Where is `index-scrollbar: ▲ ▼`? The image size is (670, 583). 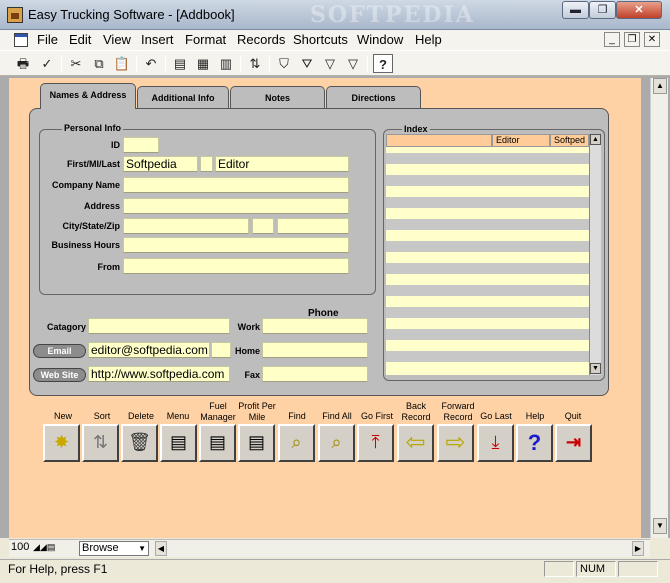
index-scrollbar: ▲ ▼ is located at coordinates (595, 254).